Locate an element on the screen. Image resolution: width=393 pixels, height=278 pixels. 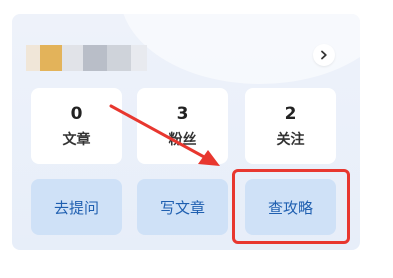
view-guide-button: 查攻略 is located at coordinates (290, 207).